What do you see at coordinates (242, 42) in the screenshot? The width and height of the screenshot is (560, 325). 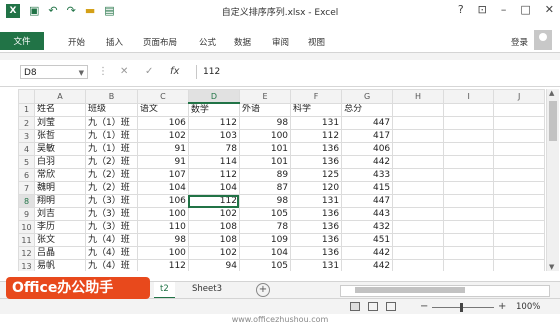 I see `tab-data: 数据` at bounding box center [242, 42].